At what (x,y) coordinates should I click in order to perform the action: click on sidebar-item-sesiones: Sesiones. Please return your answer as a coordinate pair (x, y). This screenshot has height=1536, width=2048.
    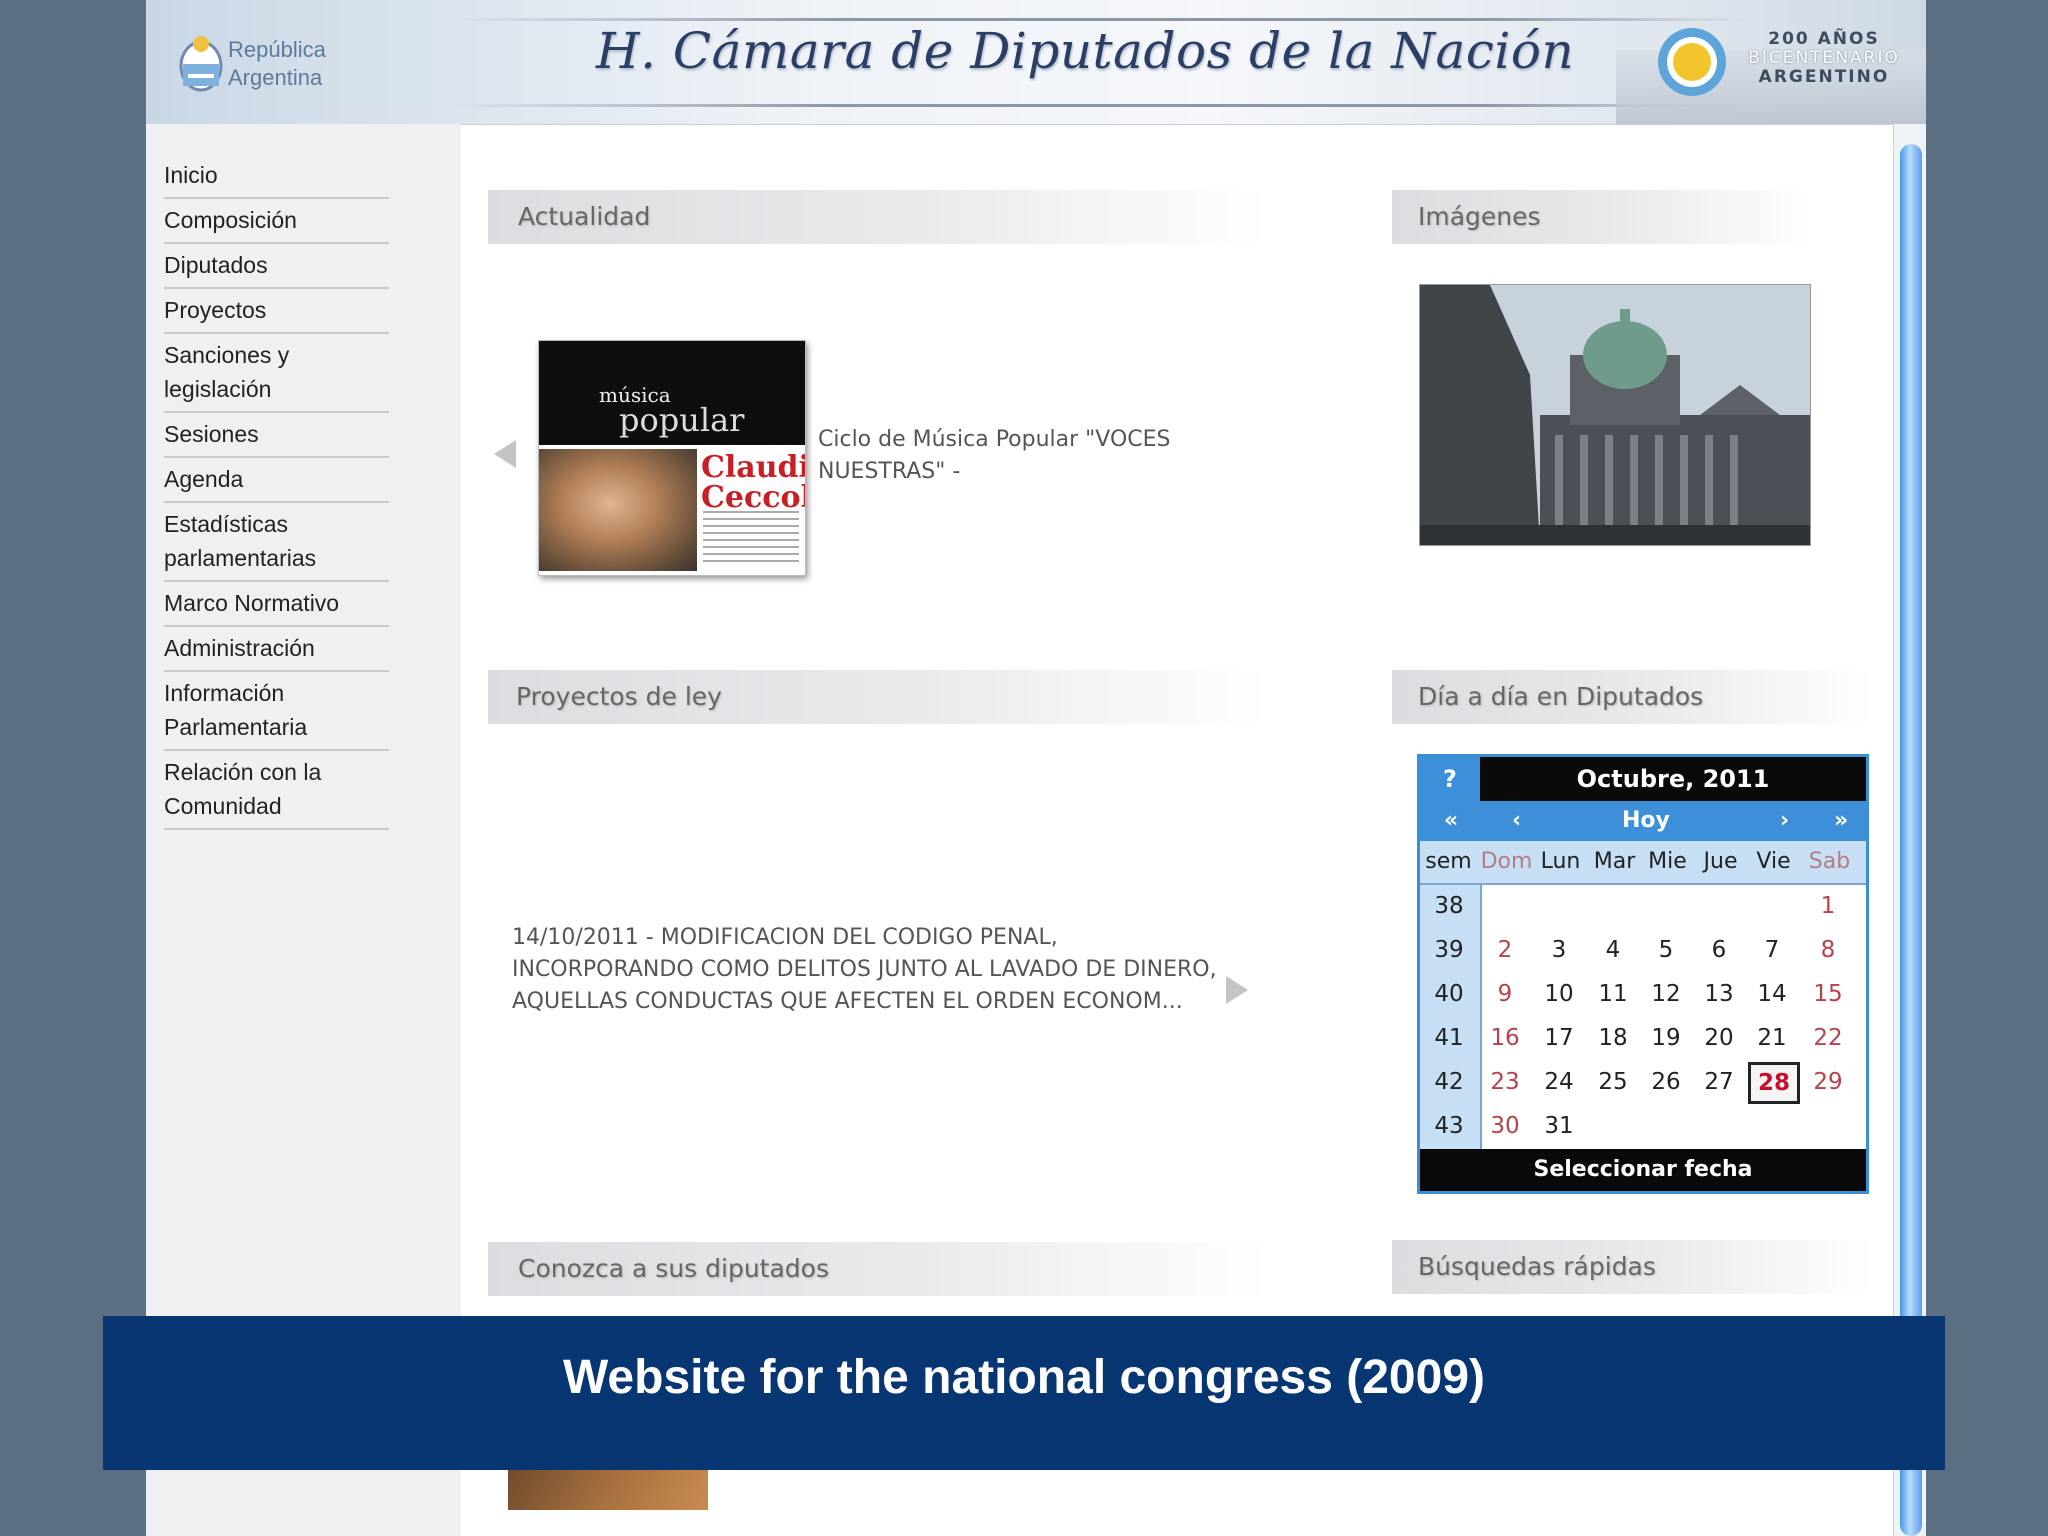
    Looking at the image, I should click on (276, 435).